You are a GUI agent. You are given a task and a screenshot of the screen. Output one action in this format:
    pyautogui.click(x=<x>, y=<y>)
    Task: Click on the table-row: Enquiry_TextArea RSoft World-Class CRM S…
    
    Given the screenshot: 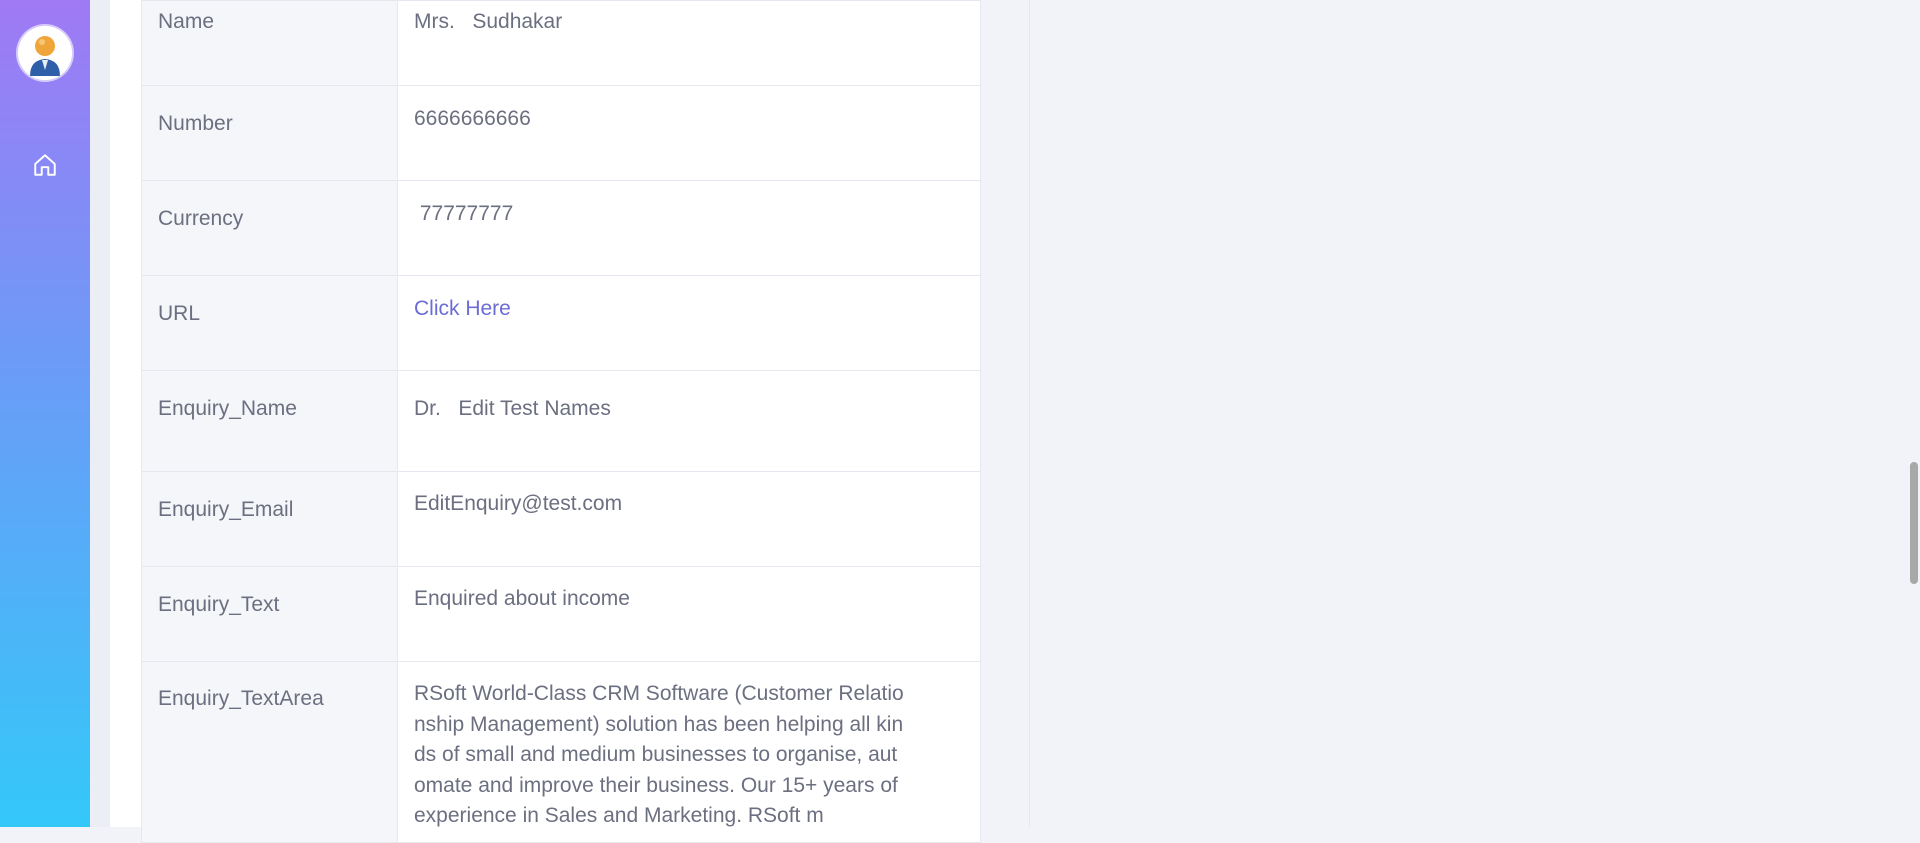 What is the action you would take?
    pyautogui.click(x=561, y=752)
    